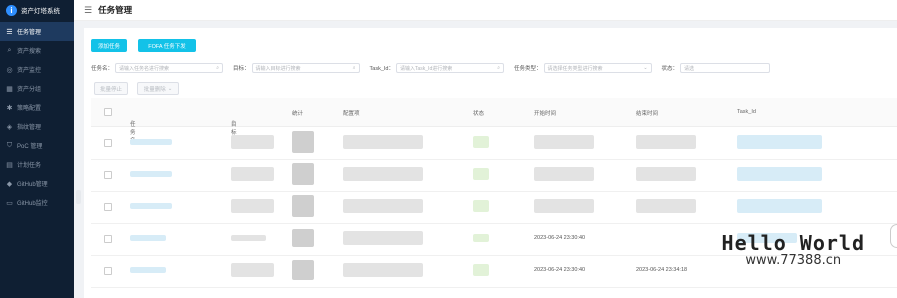 This screenshot has height=298, width=897. I want to click on sidebar-item-label: 指纹管理, so click(29, 128).